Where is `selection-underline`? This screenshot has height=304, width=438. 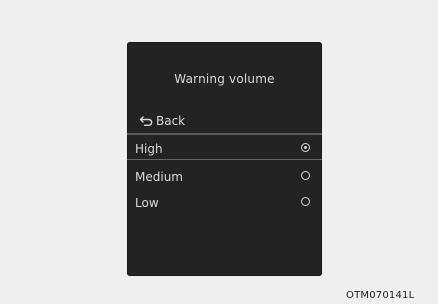
selection-underline is located at coordinates (224, 159).